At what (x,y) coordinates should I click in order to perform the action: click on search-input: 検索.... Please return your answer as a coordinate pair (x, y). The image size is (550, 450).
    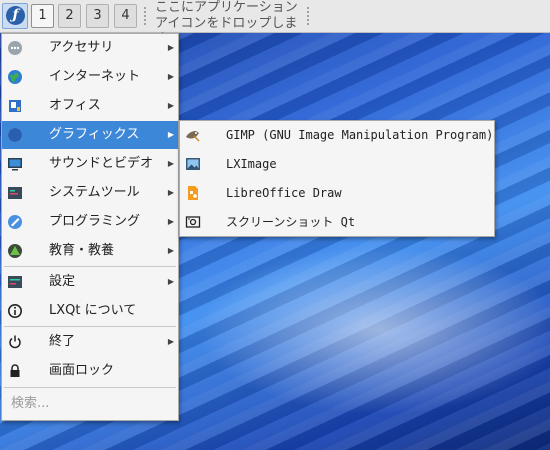
    Looking at the image, I should click on (90, 404).